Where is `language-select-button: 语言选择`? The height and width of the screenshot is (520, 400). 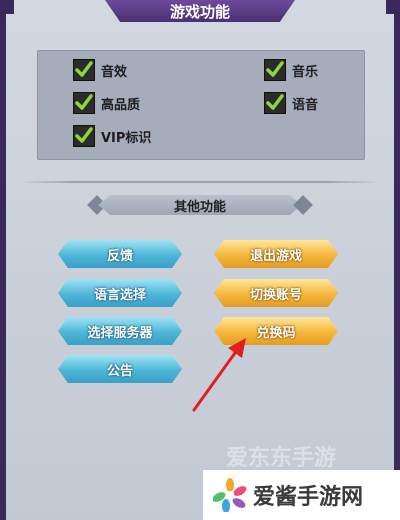 language-select-button: 语言选择 is located at coordinates (120, 293).